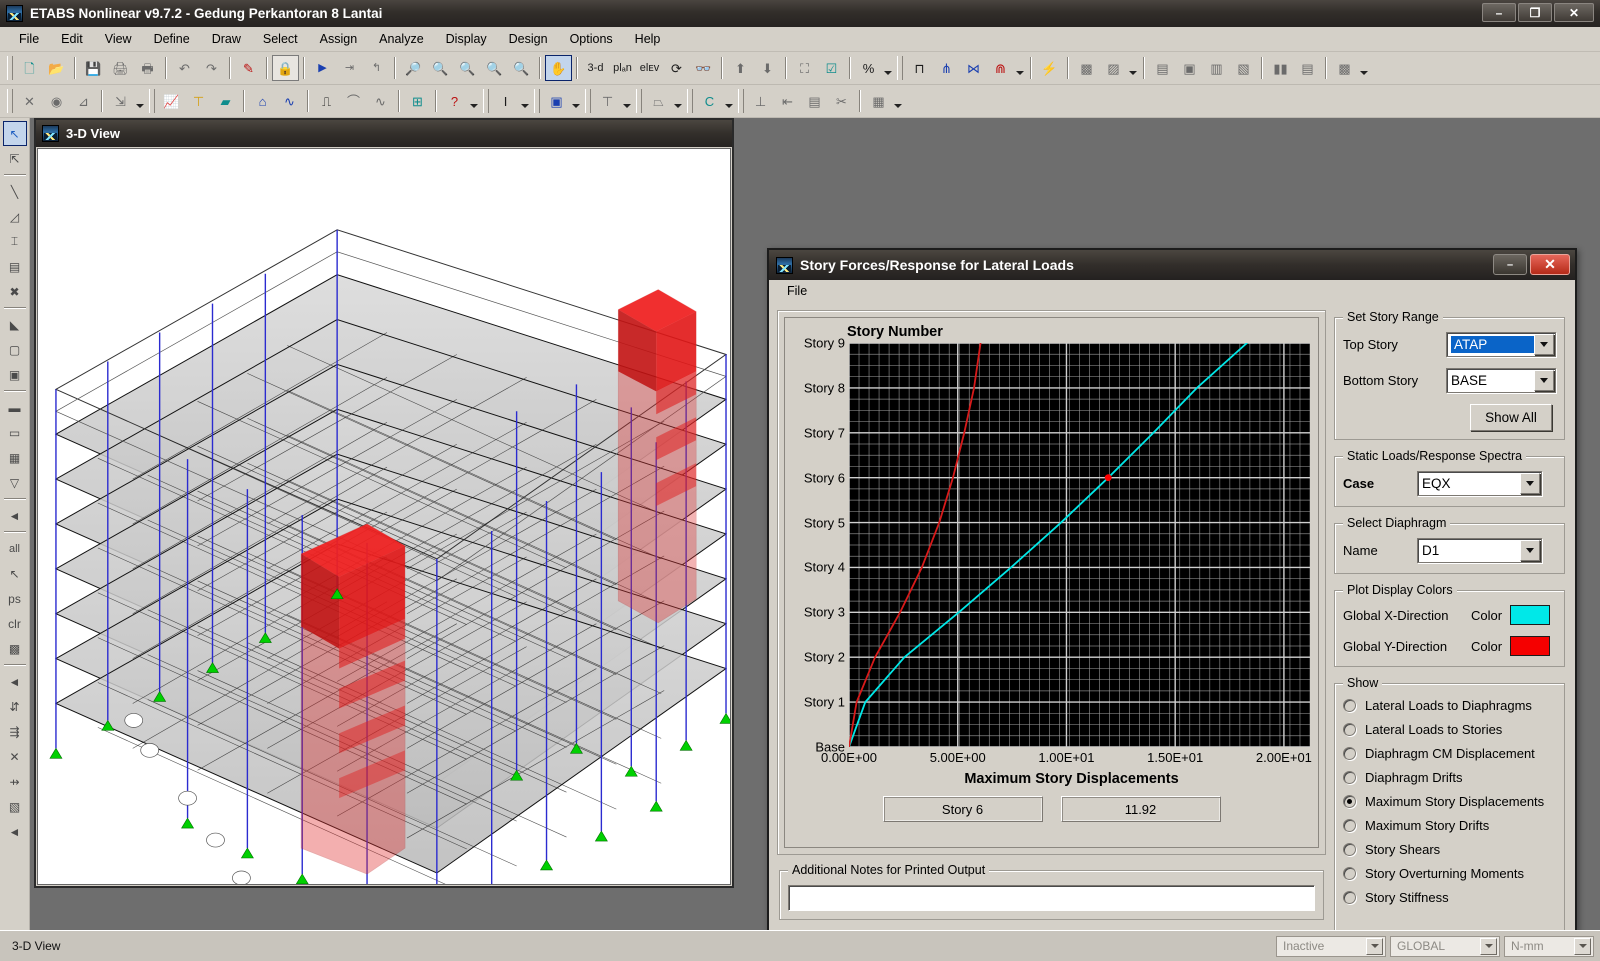 This screenshot has height=961, width=1600. I want to click on rubber-band-zoom-icon: 🔎, so click(413, 68).